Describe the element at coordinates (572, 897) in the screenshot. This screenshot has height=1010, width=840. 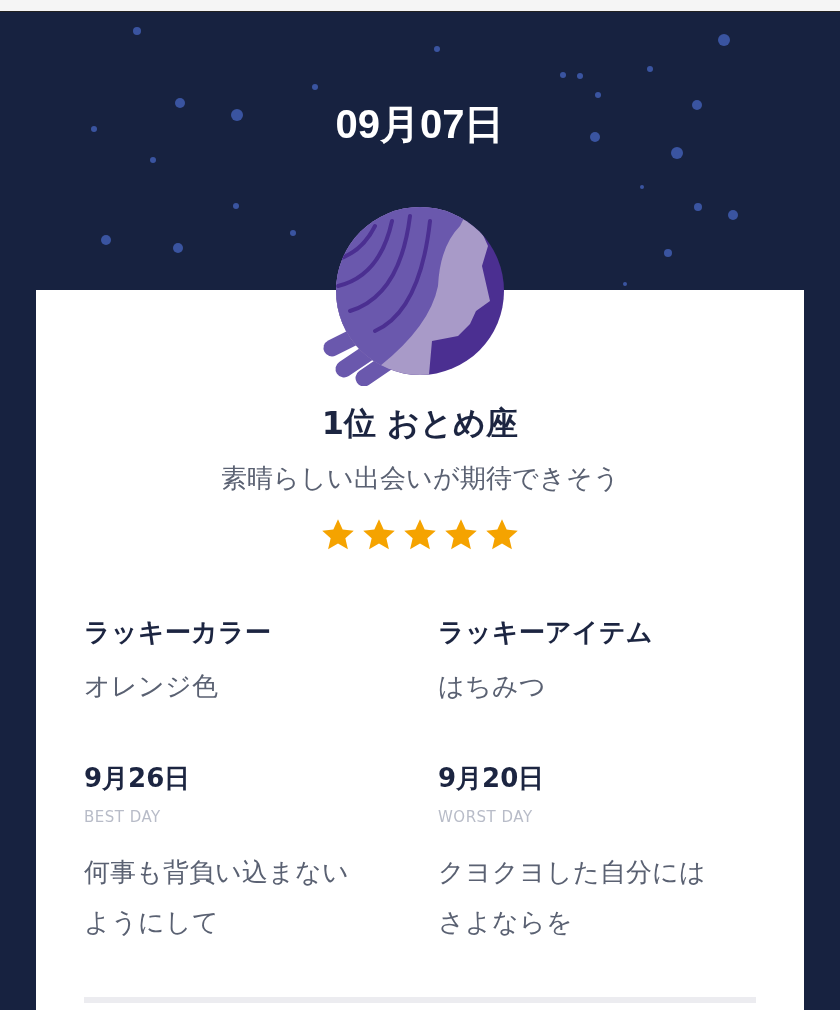
I see `day-advice: クヨクヨした自分にはさよならを` at that location.